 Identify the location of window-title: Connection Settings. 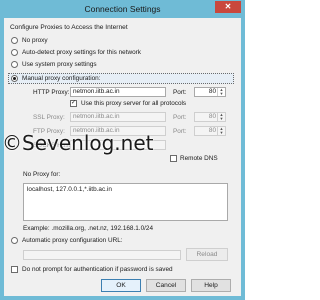
(122, 9).